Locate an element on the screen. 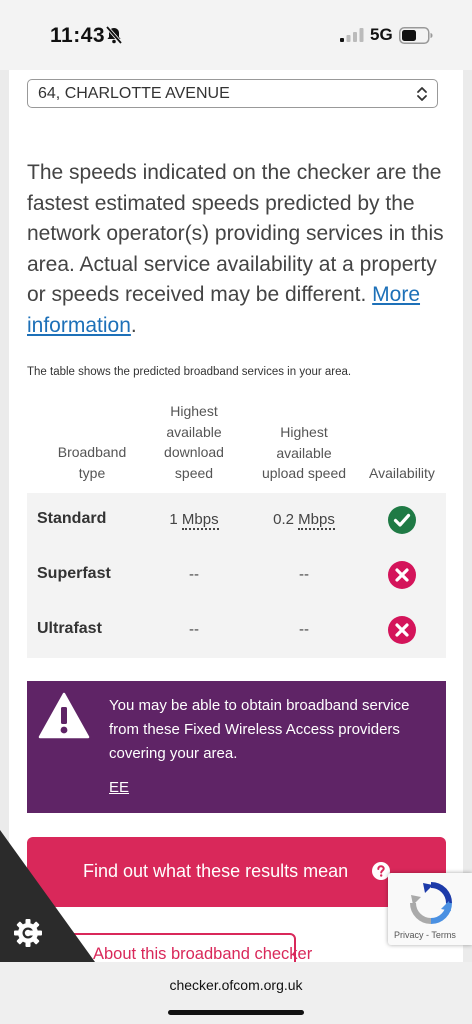 This screenshot has width=472, height=1024. check-circle-icon is located at coordinates (402, 520).